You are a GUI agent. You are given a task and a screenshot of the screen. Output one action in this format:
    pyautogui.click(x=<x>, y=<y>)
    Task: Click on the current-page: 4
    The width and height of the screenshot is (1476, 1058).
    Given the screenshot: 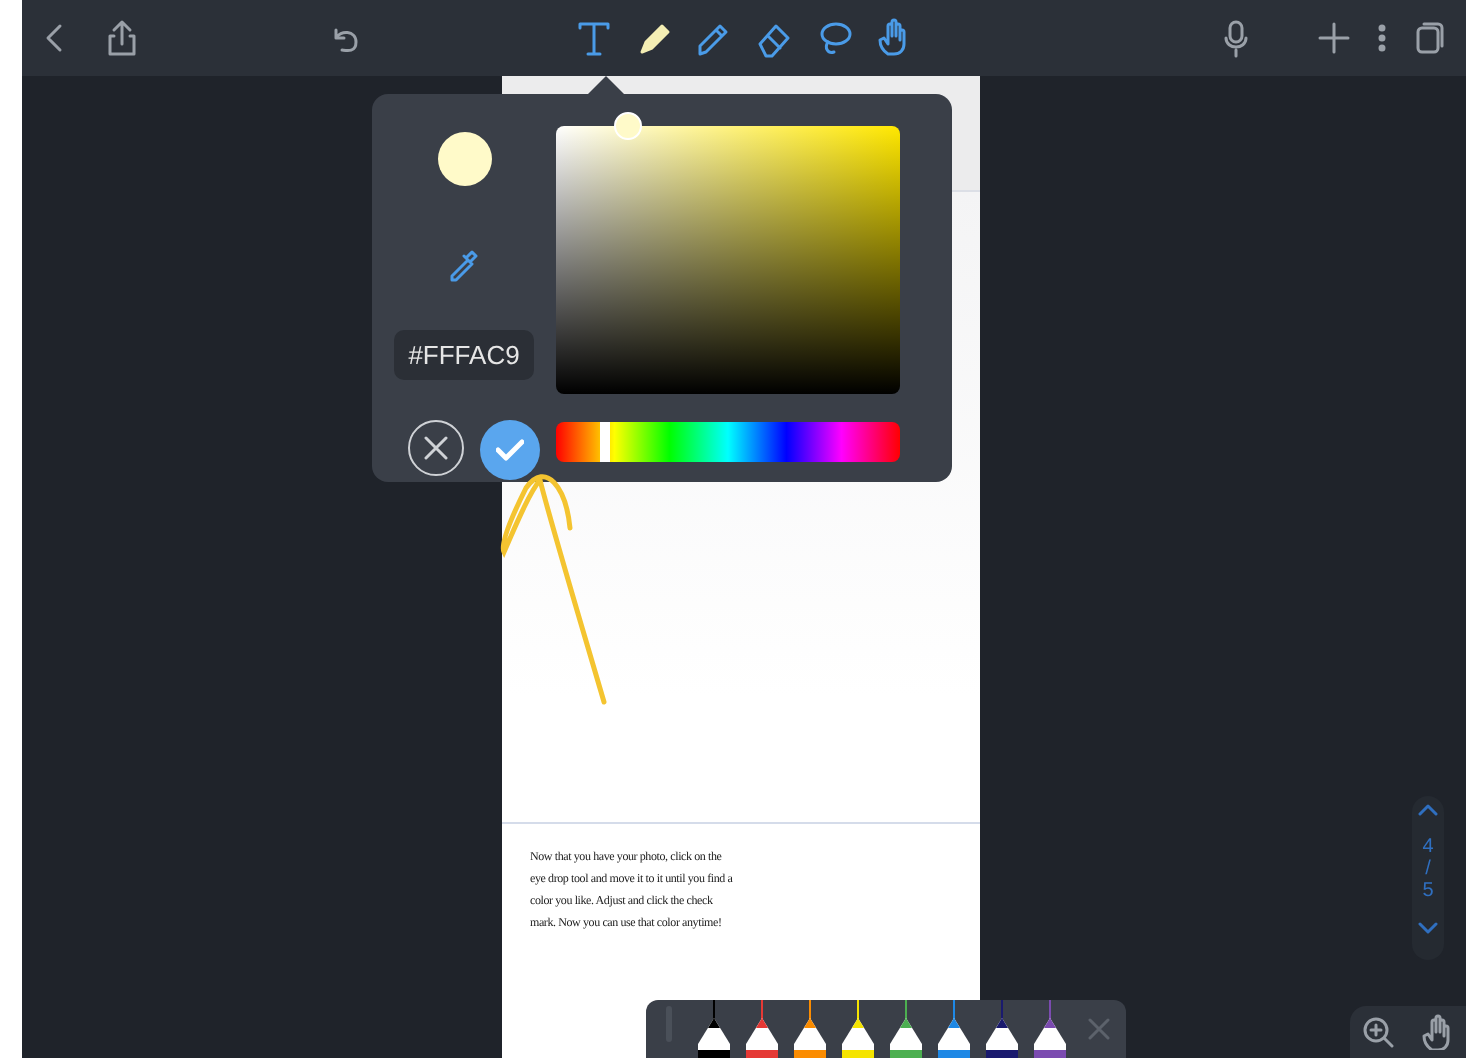 What is the action you would take?
    pyautogui.click(x=1428, y=847)
    